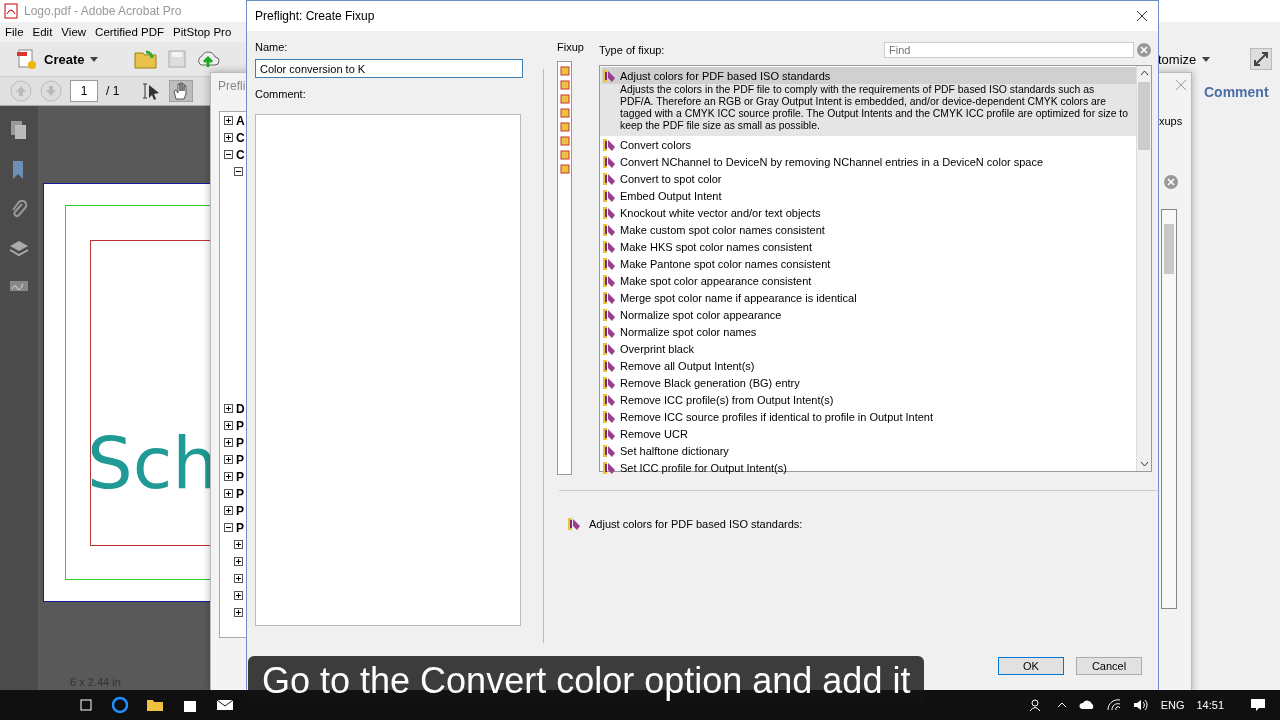  Describe the element at coordinates (1113, 705) in the screenshot. I see `wifi-icon` at that location.